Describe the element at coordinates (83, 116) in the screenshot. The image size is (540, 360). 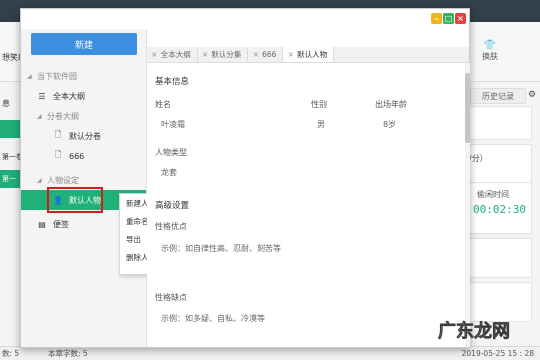
I see `tree-section-chapters: ◢ 分卷大纲` at that location.